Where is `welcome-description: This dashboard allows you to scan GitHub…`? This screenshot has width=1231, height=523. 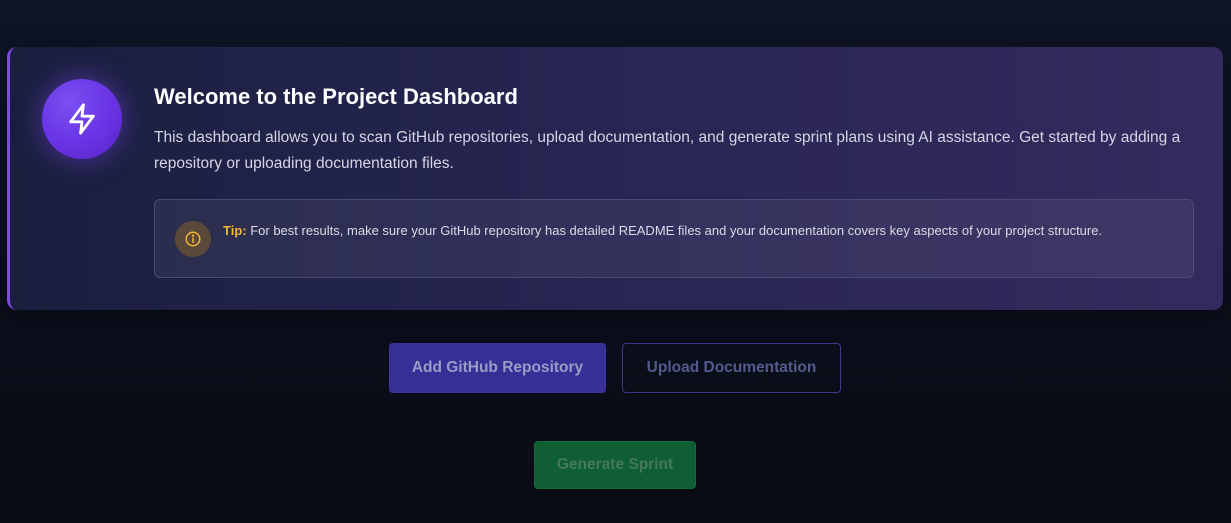
welcome-description: This dashboard allows you to scan GitHub… is located at coordinates (667, 150).